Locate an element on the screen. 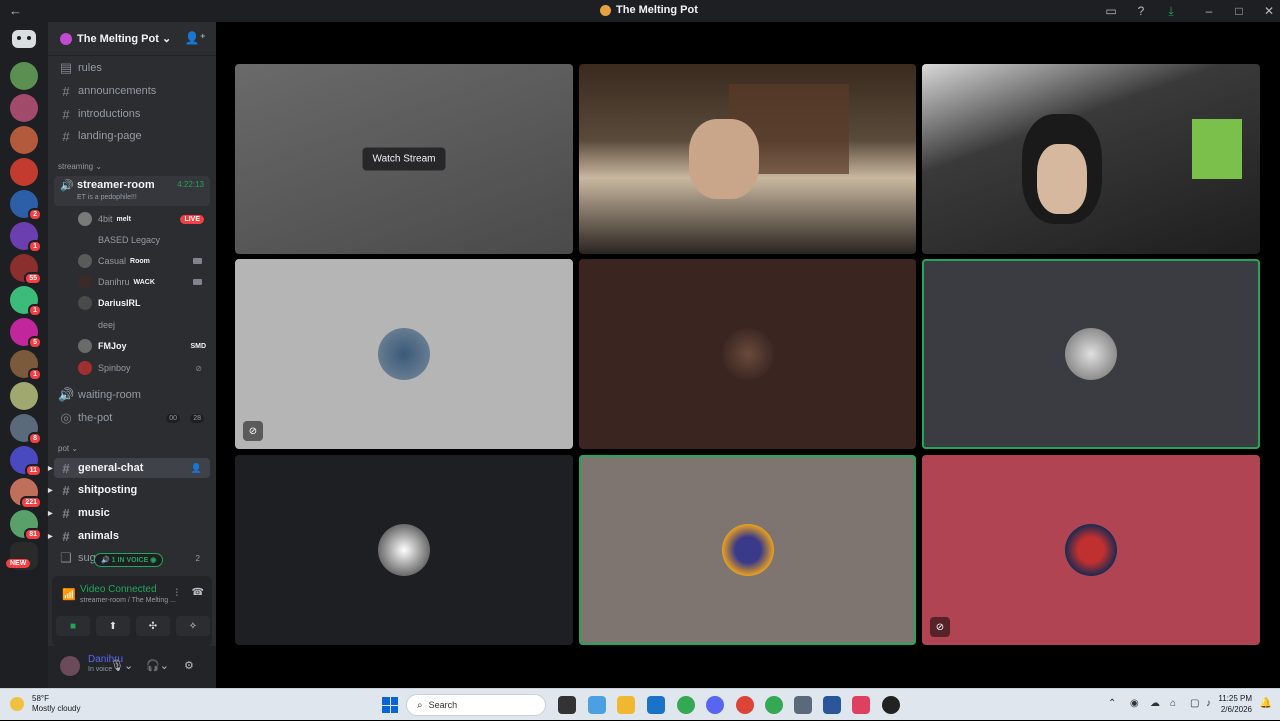 Image resolution: width=1280 pixels, height=721 pixels. headphones-icon: 🎧⌄ is located at coordinates (157, 665).